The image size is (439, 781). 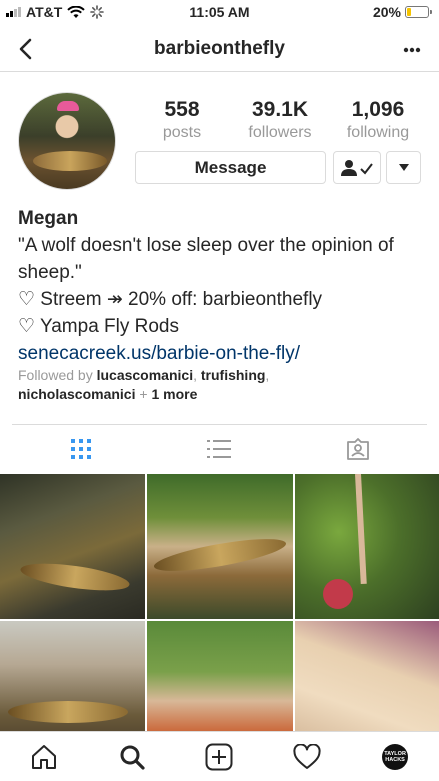 I want to click on bottom-nav: TAYLOR HACKS, so click(x=219, y=756).